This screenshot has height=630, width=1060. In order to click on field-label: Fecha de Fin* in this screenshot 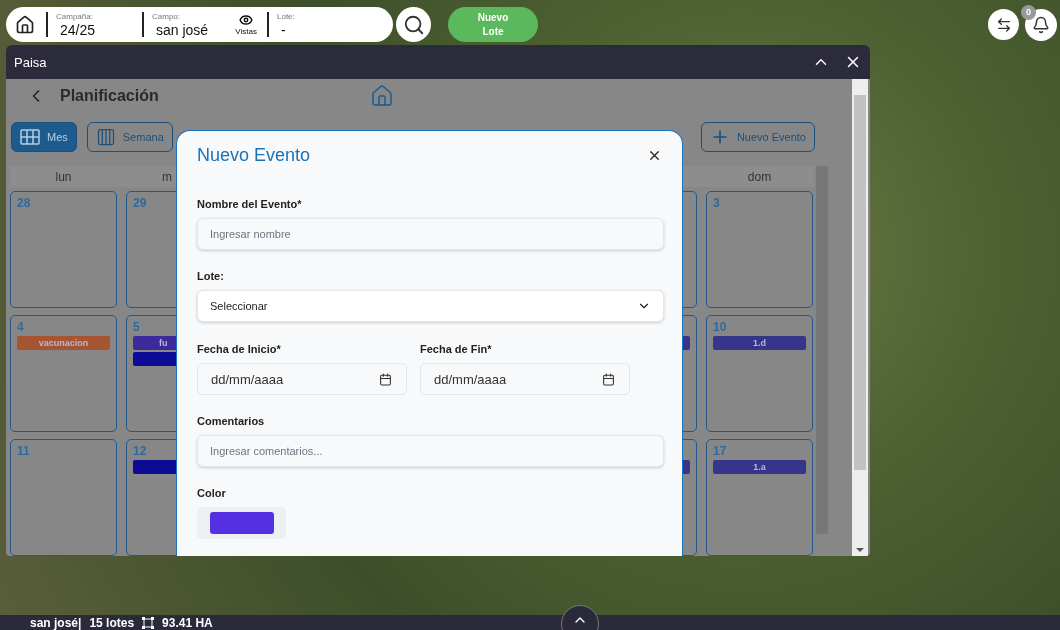, I will do `click(456, 349)`.